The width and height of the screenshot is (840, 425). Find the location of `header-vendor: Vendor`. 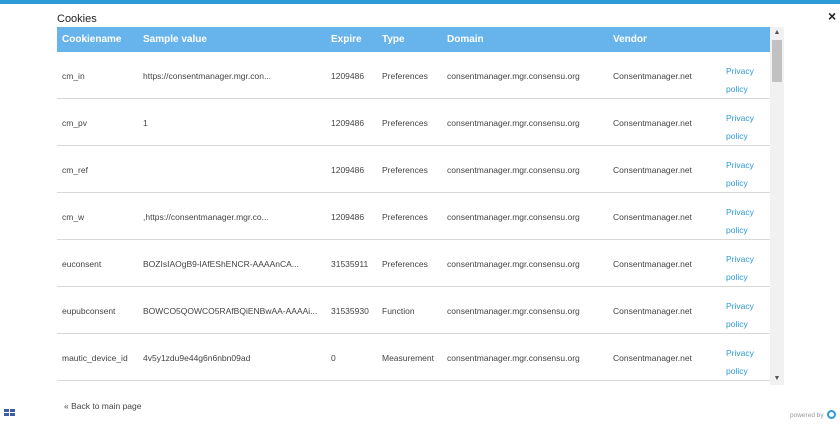

header-vendor: Vendor is located at coordinates (630, 39).